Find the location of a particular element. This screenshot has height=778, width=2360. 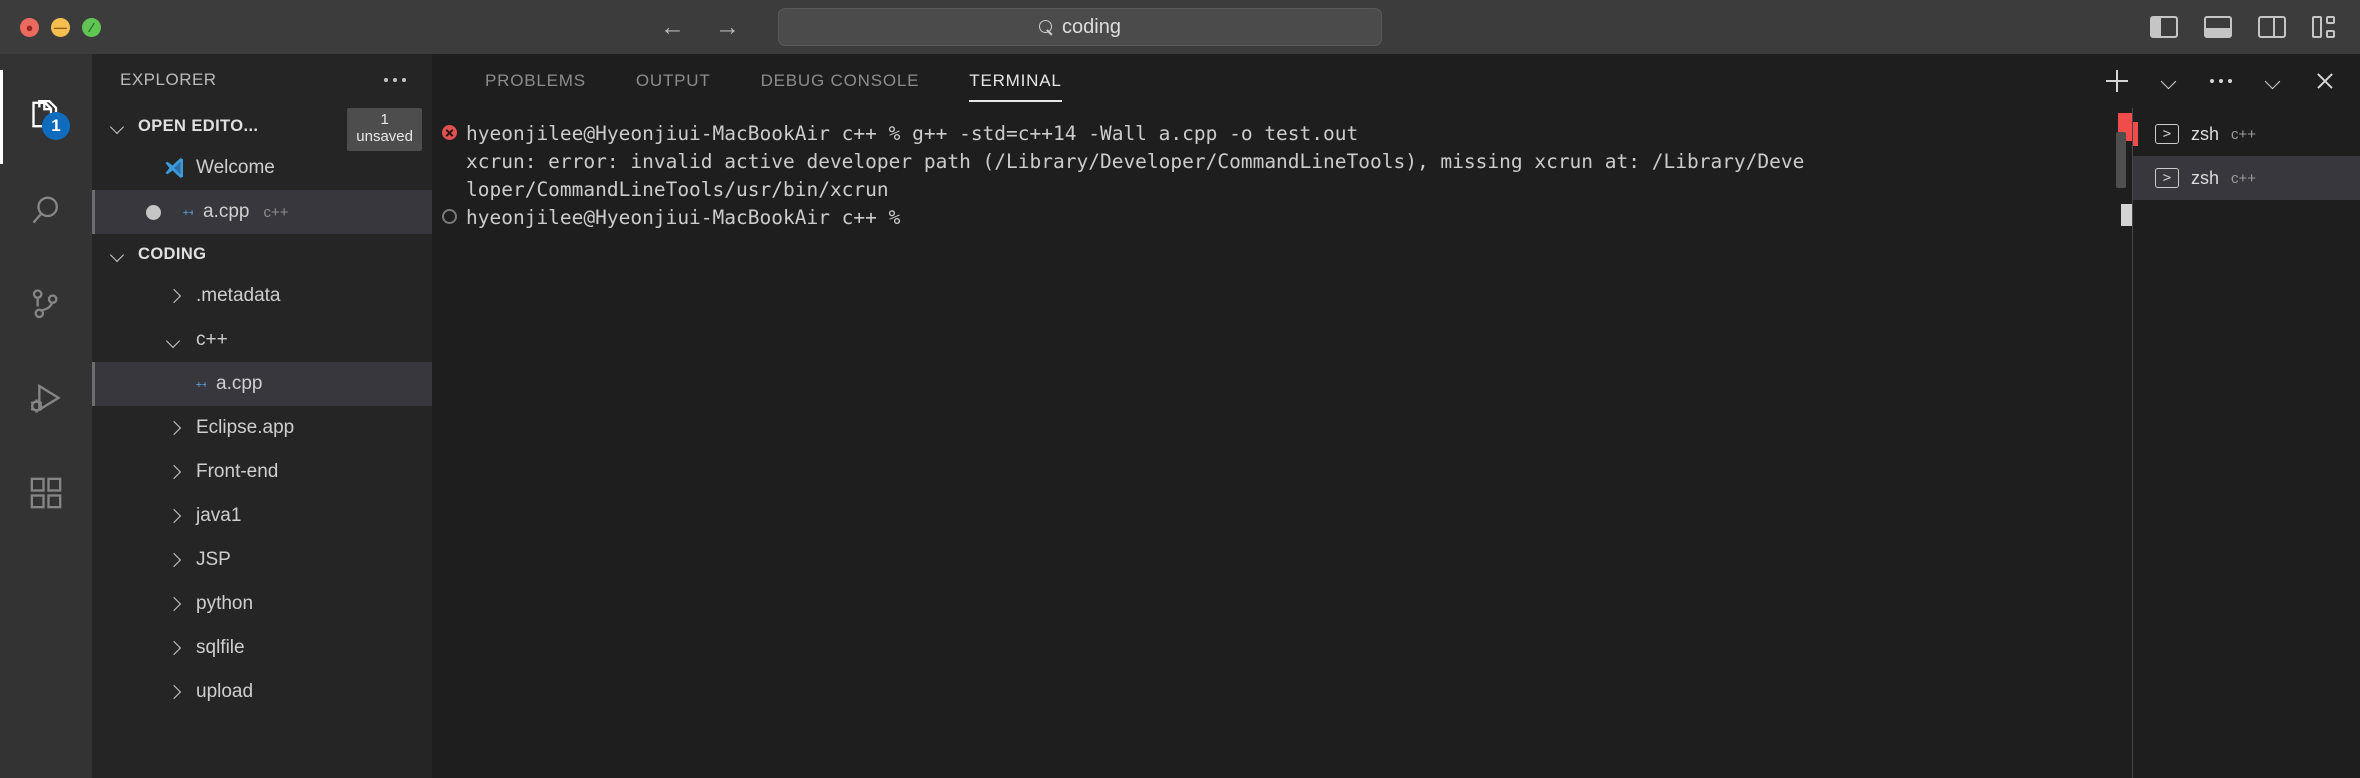

layout-controls is located at coordinates (2245, 27).